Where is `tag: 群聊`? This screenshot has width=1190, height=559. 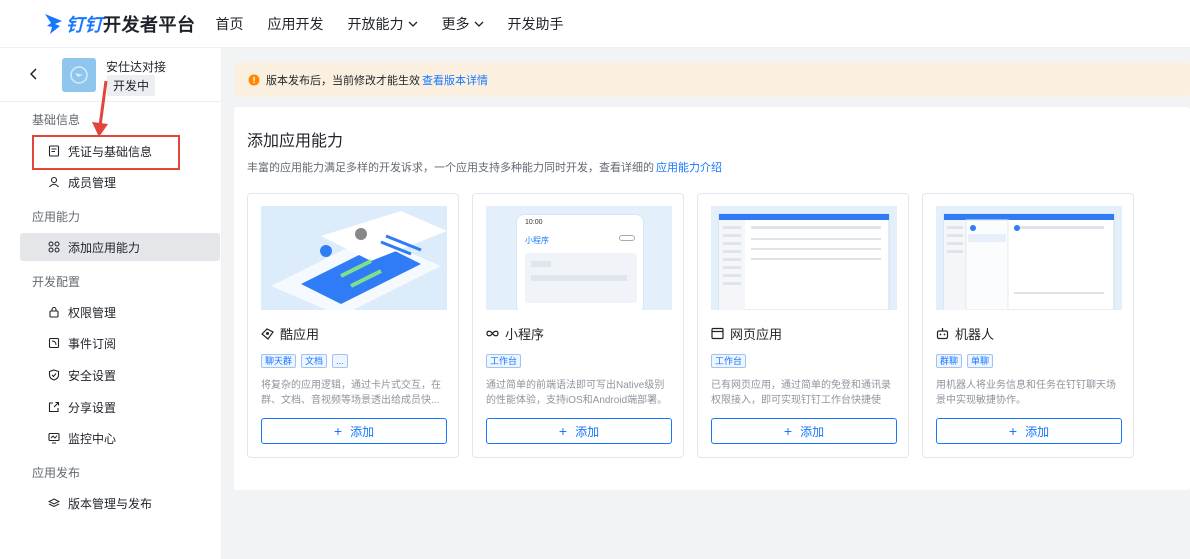 tag: 群聊 is located at coordinates (949, 361).